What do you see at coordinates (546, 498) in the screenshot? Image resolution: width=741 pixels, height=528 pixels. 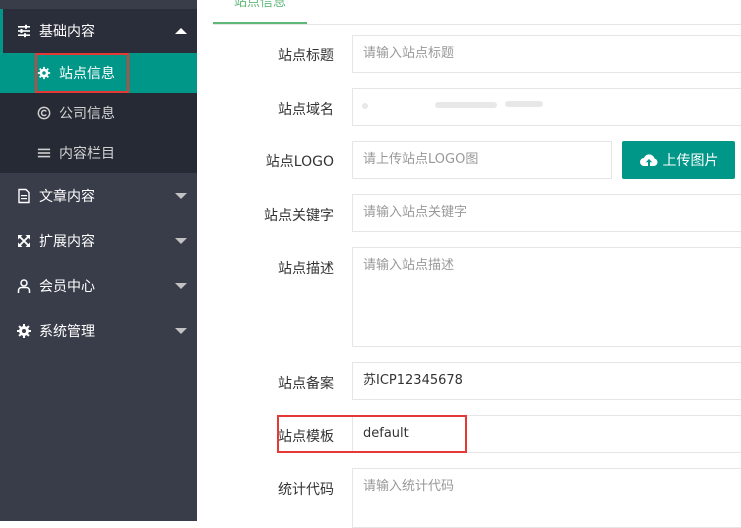 I see `stats-code-textarea: 请输入统计代码` at bounding box center [546, 498].